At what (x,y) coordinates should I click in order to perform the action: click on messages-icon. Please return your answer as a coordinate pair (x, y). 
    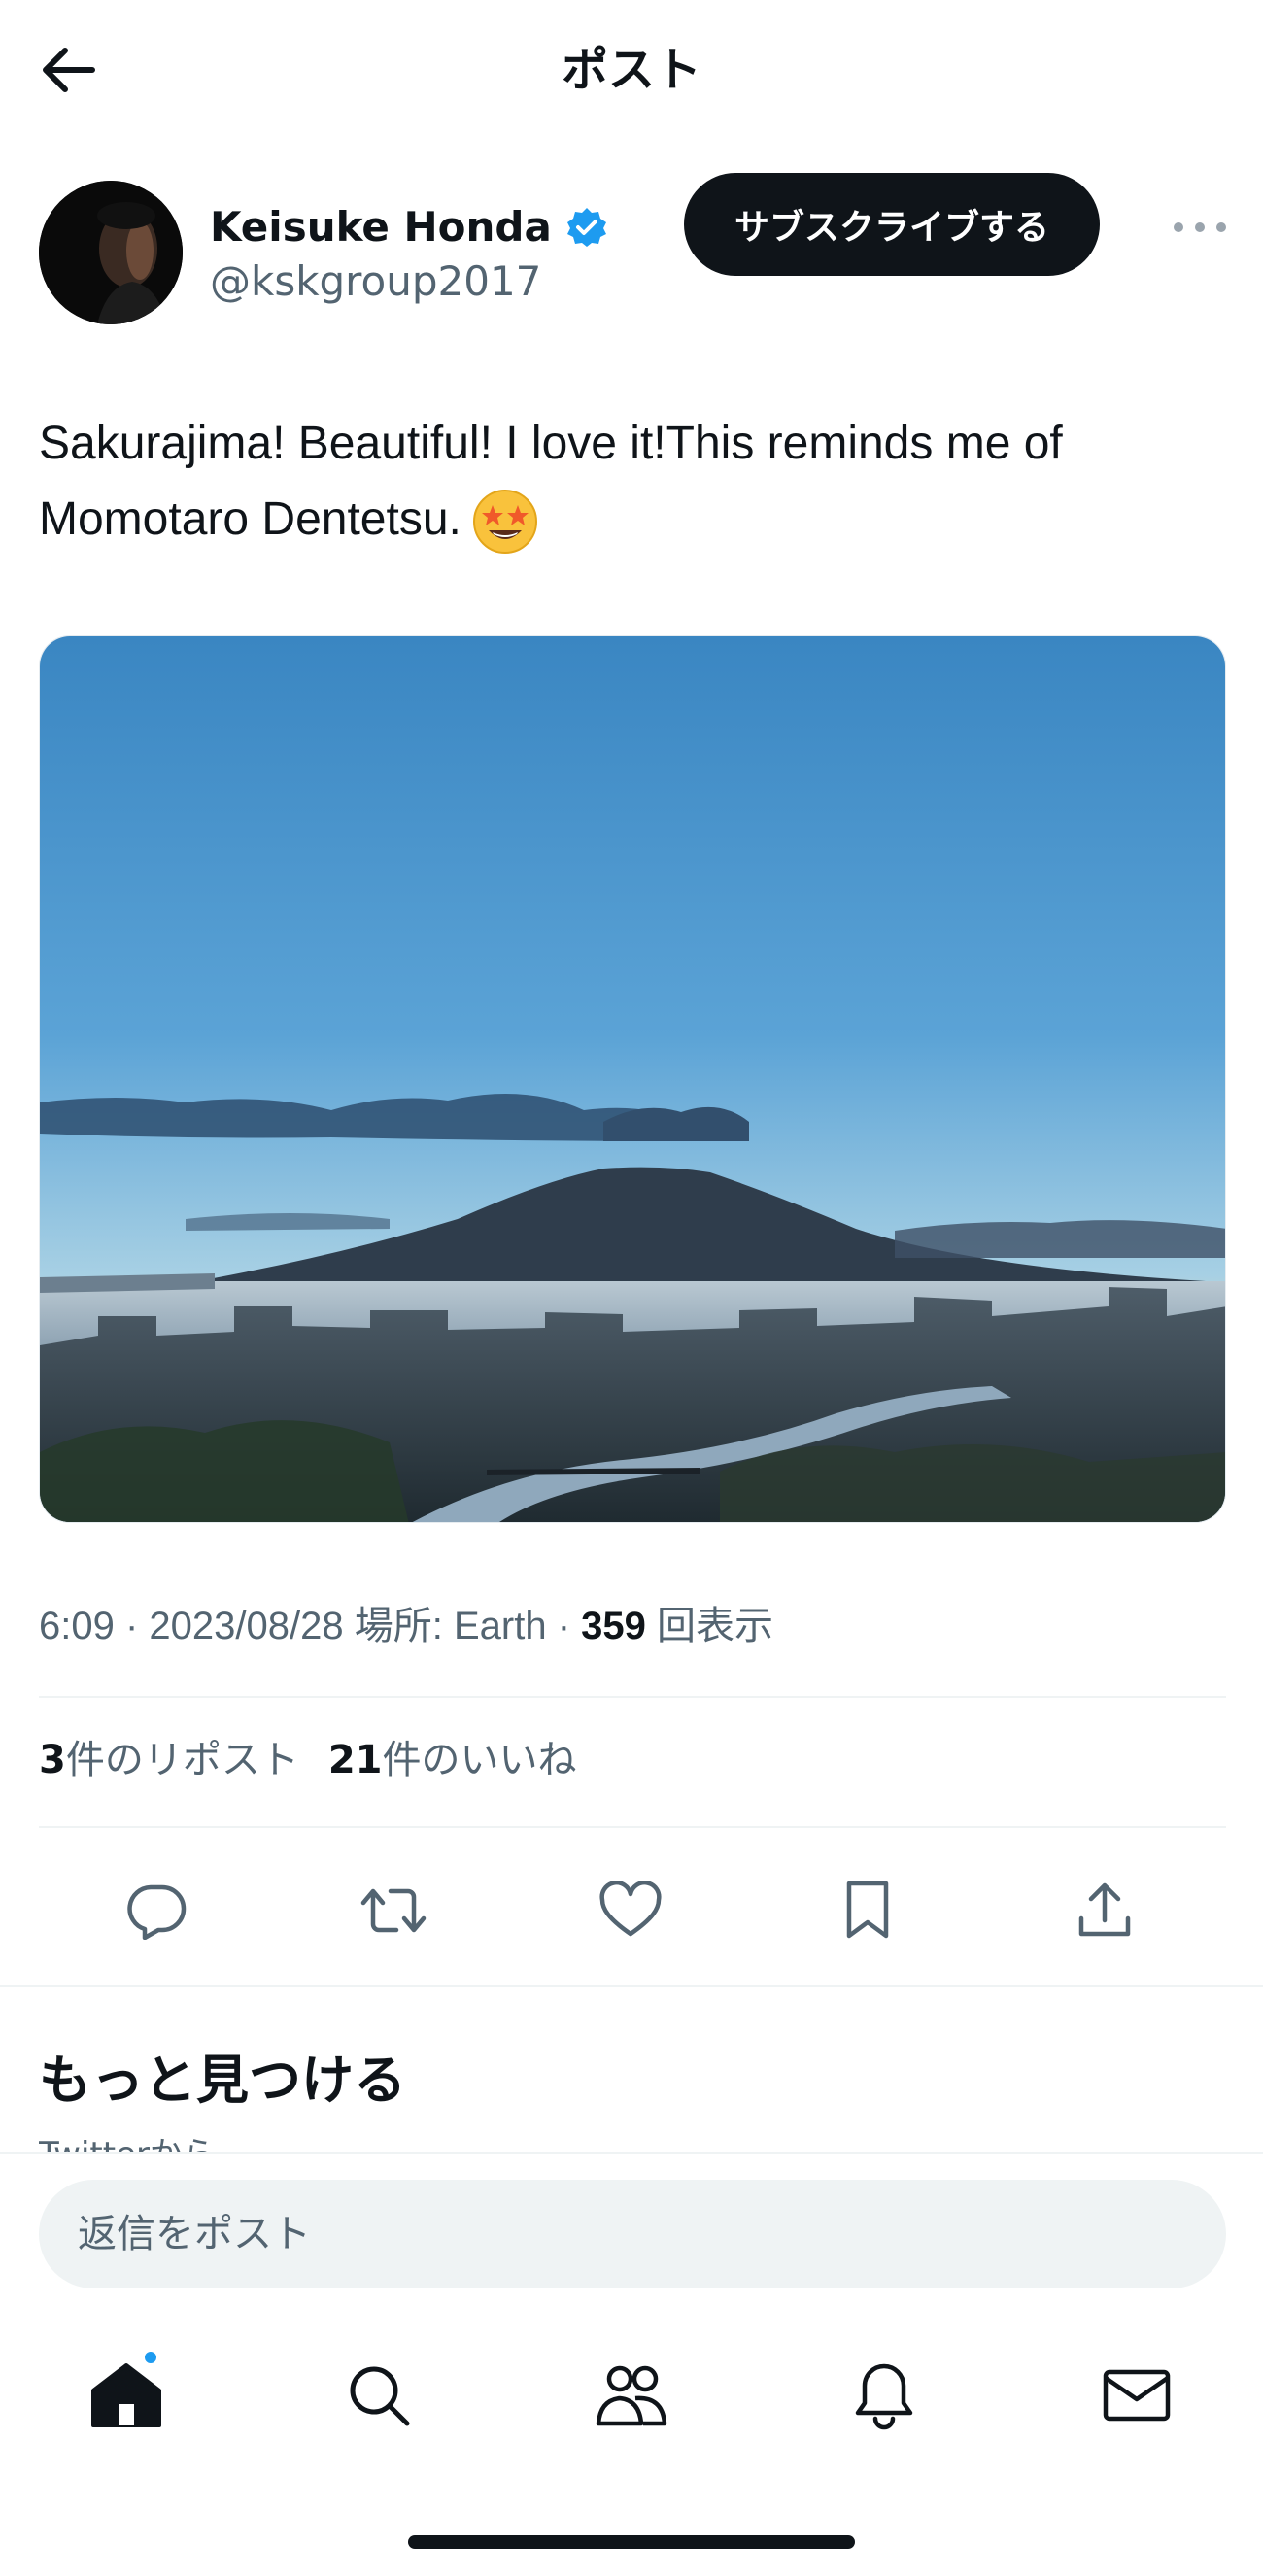
    Looking at the image, I should click on (1137, 2395).